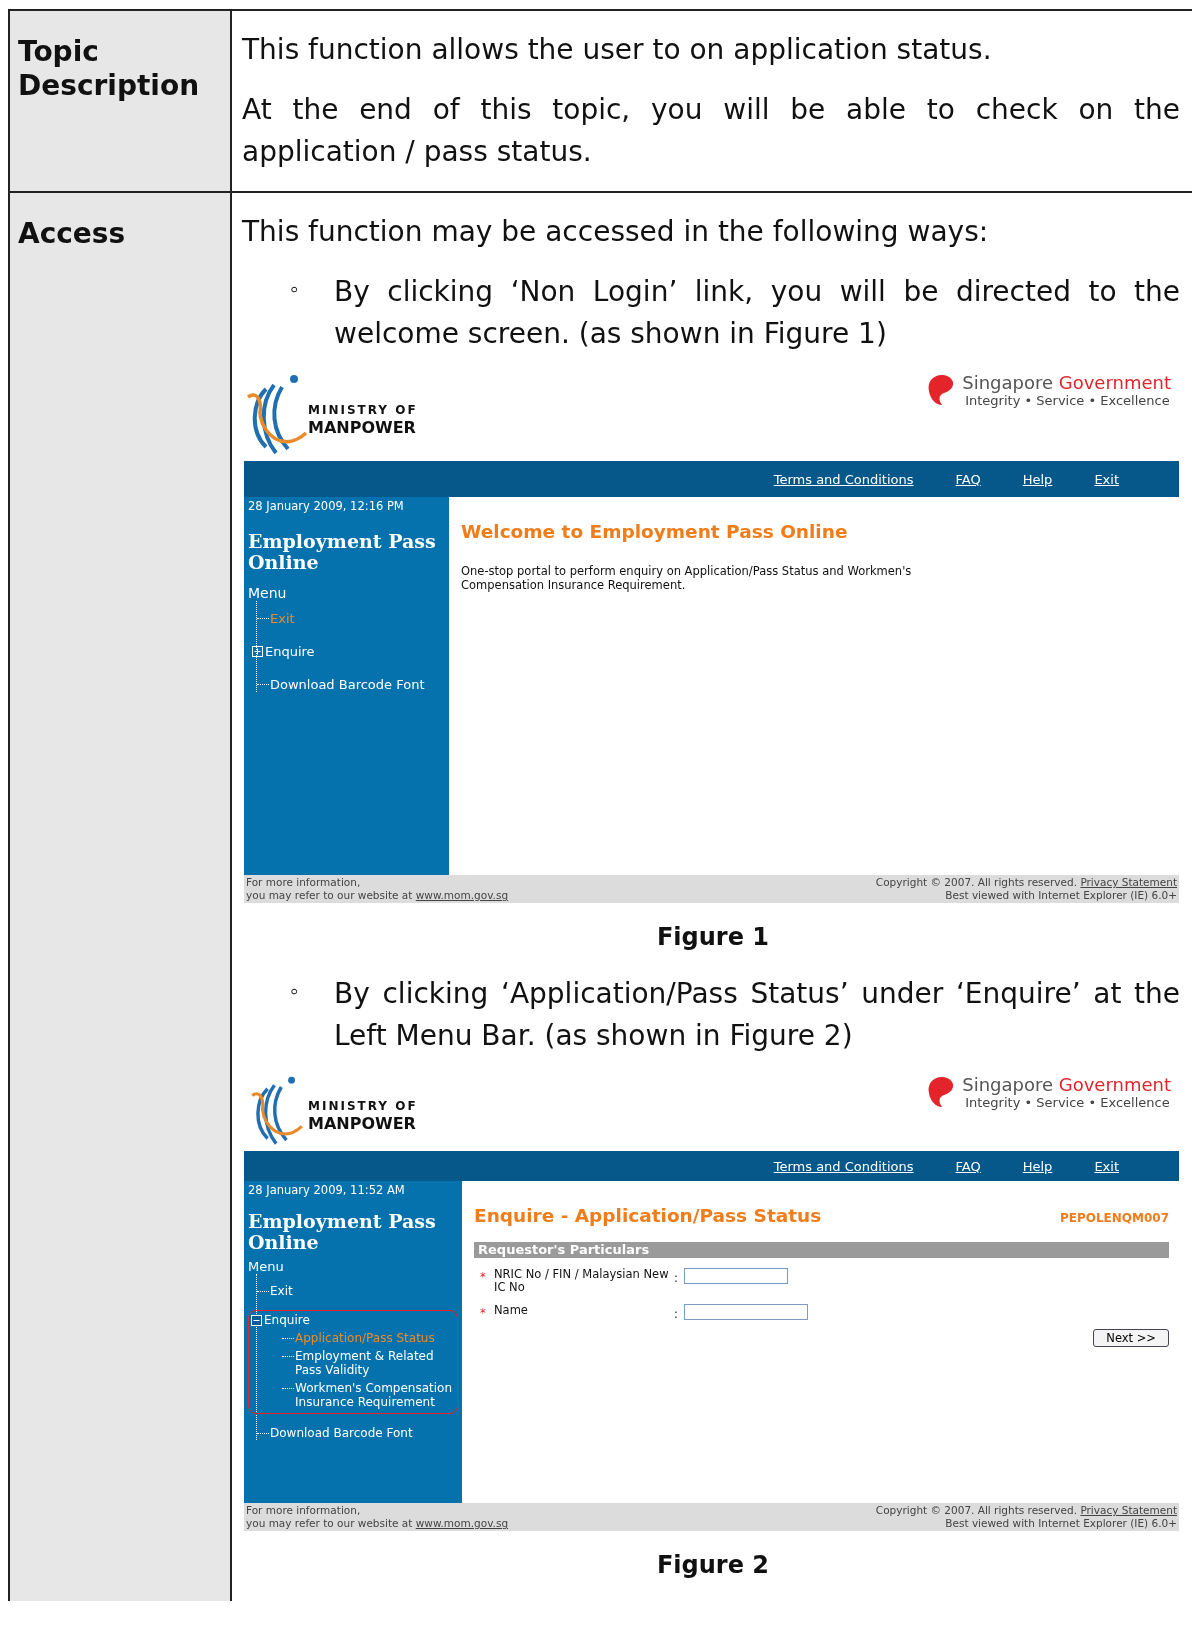 This screenshot has height=1629, width=1192. Describe the element at coordinates (72, 234) in the screenshot. I see `row-heading: Access` at that location.